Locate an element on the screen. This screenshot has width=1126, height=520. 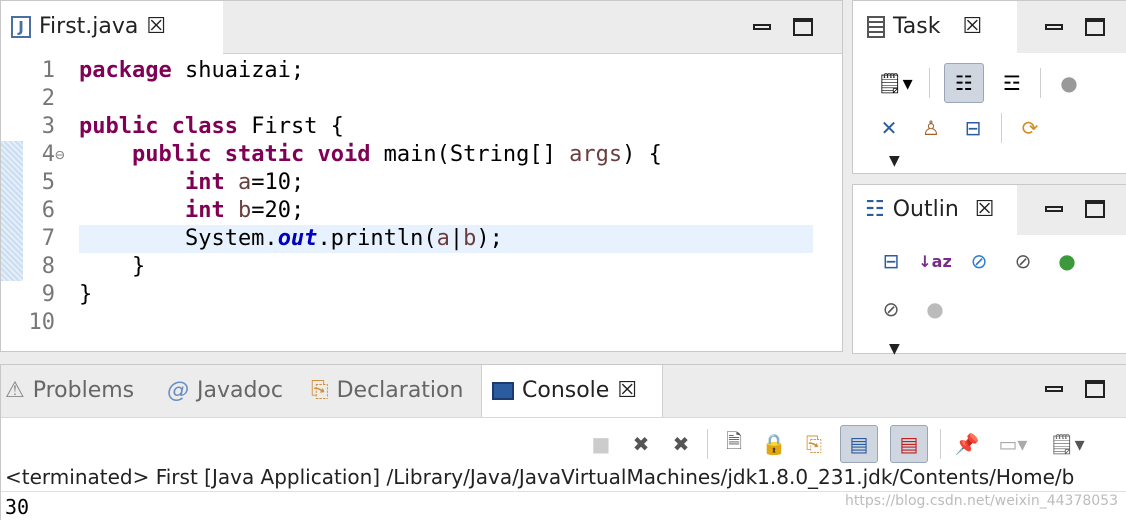
tab-javadoc: @ Javadoc is located at coordinates (225, 390).